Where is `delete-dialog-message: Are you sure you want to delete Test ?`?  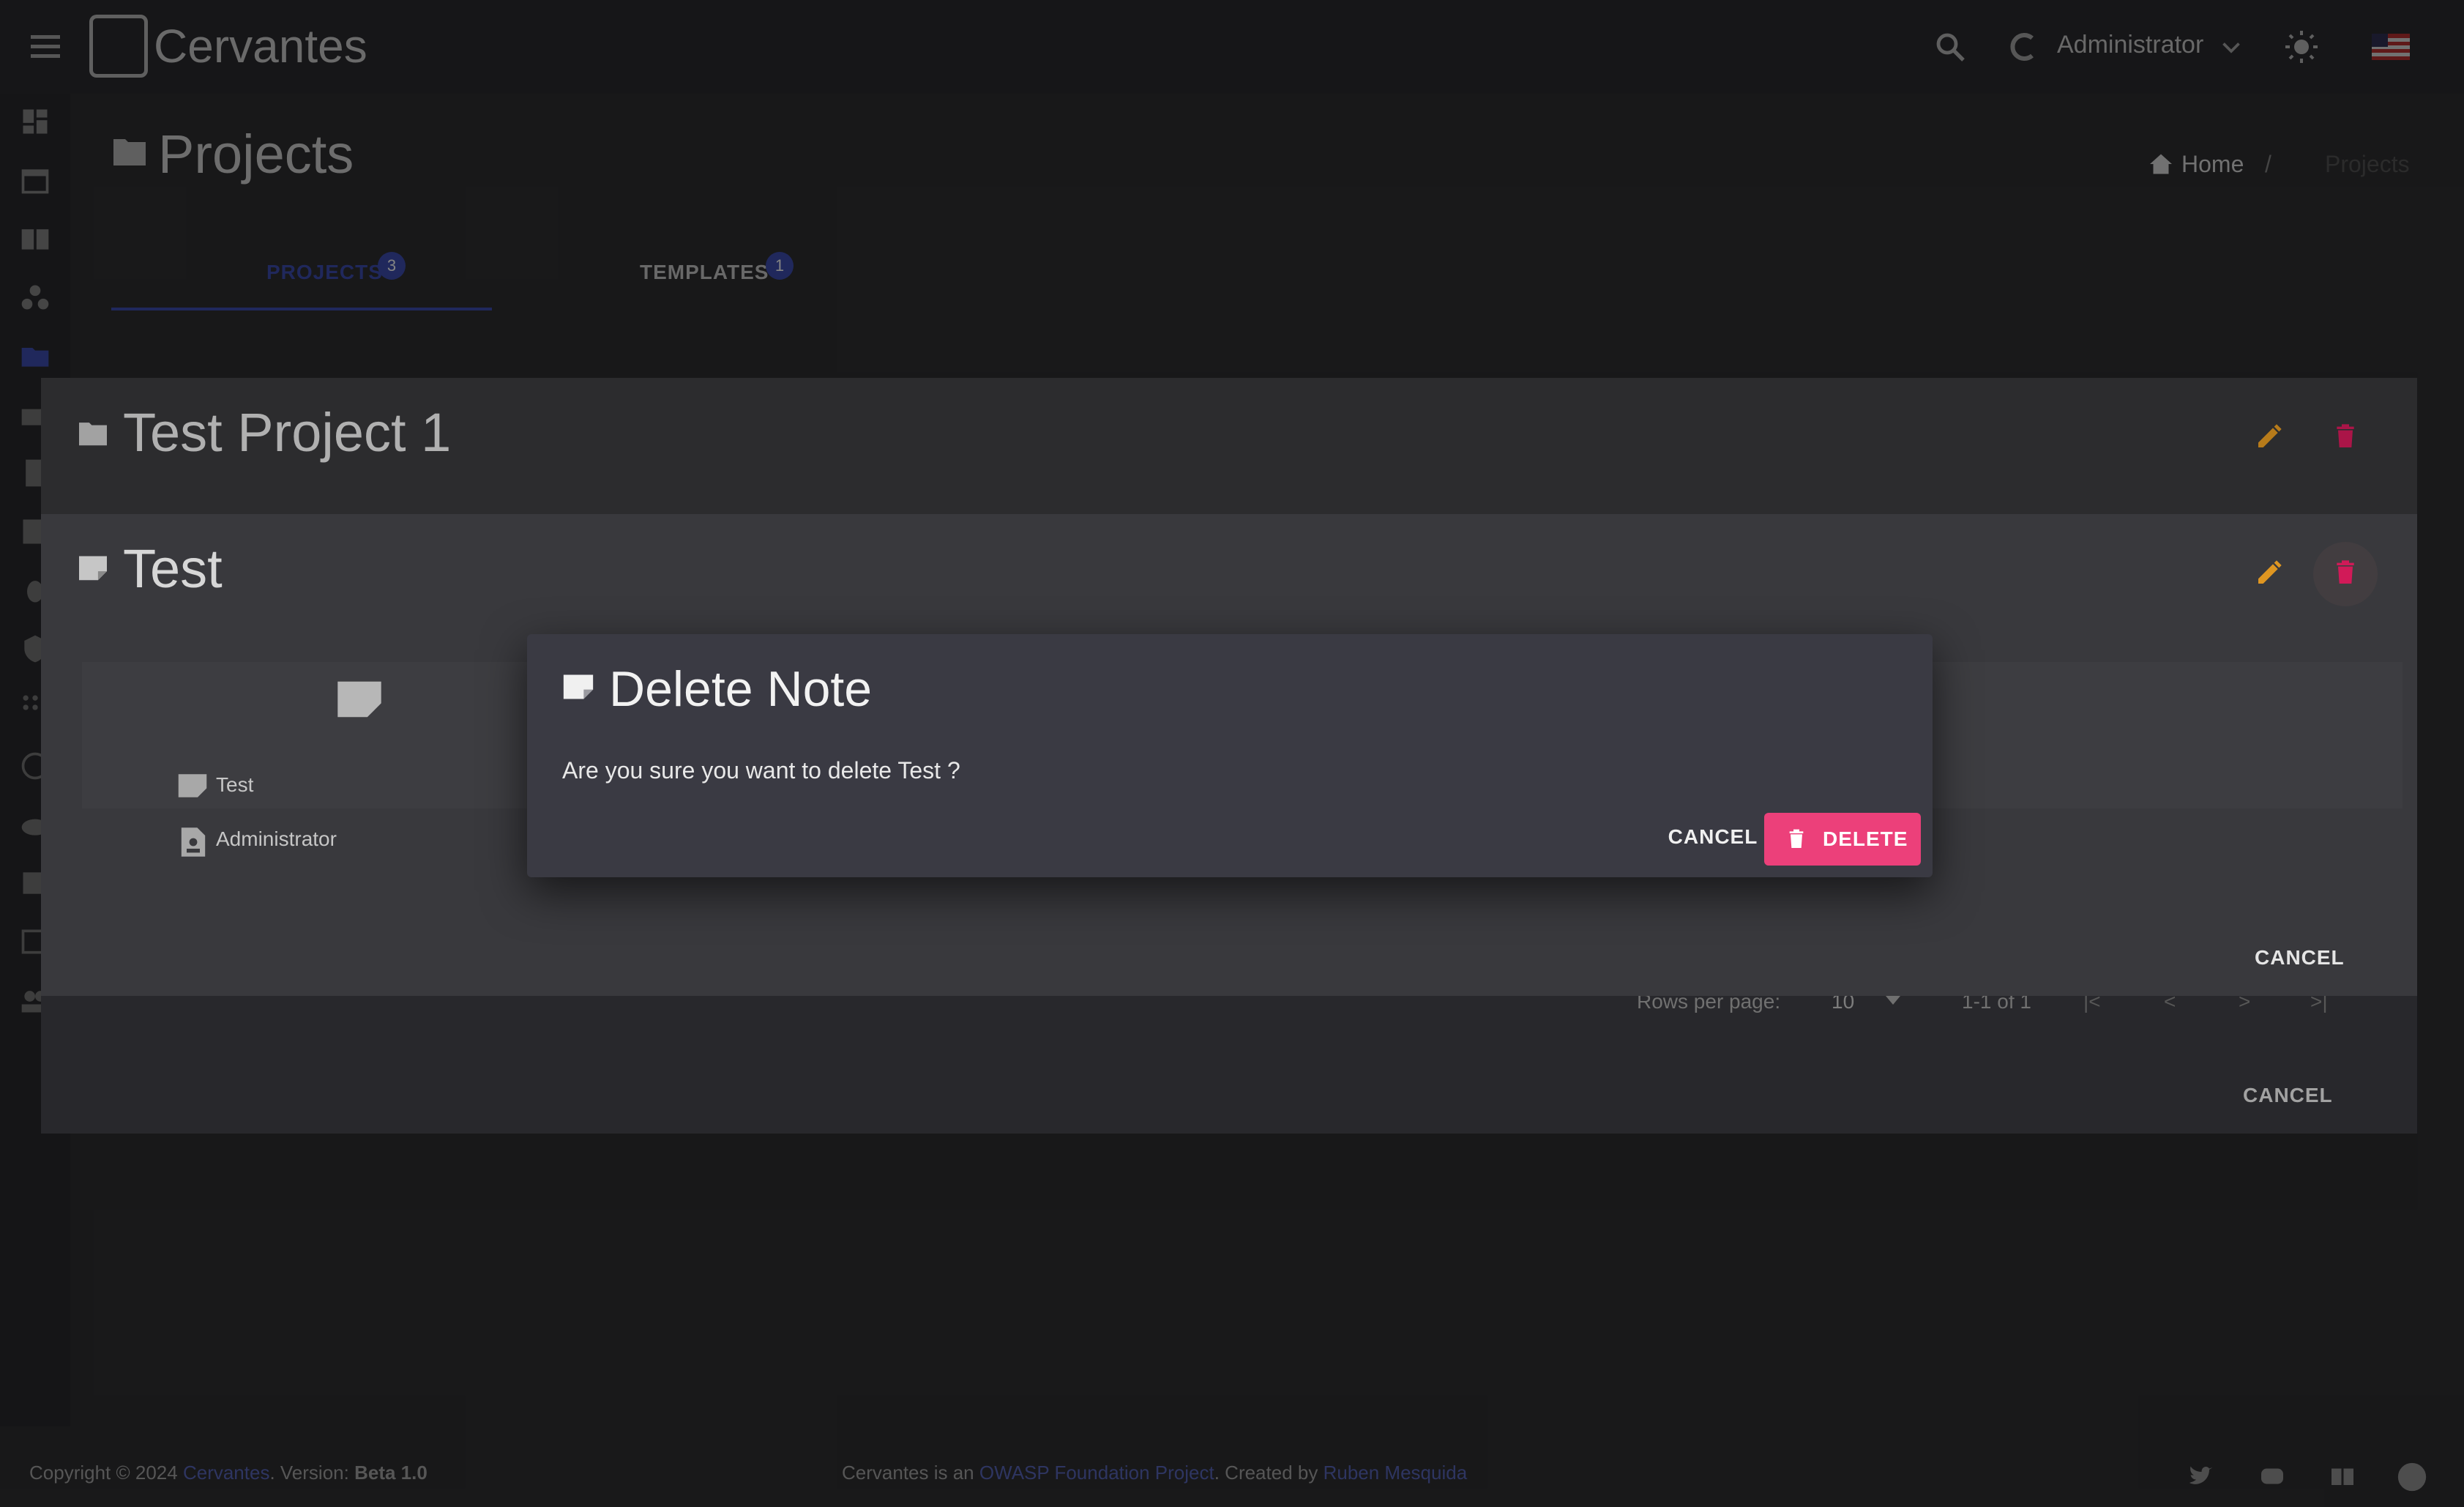
delete-dialog-message: Are you sure you want to delete Test ? is located at coordinates (761, 770).